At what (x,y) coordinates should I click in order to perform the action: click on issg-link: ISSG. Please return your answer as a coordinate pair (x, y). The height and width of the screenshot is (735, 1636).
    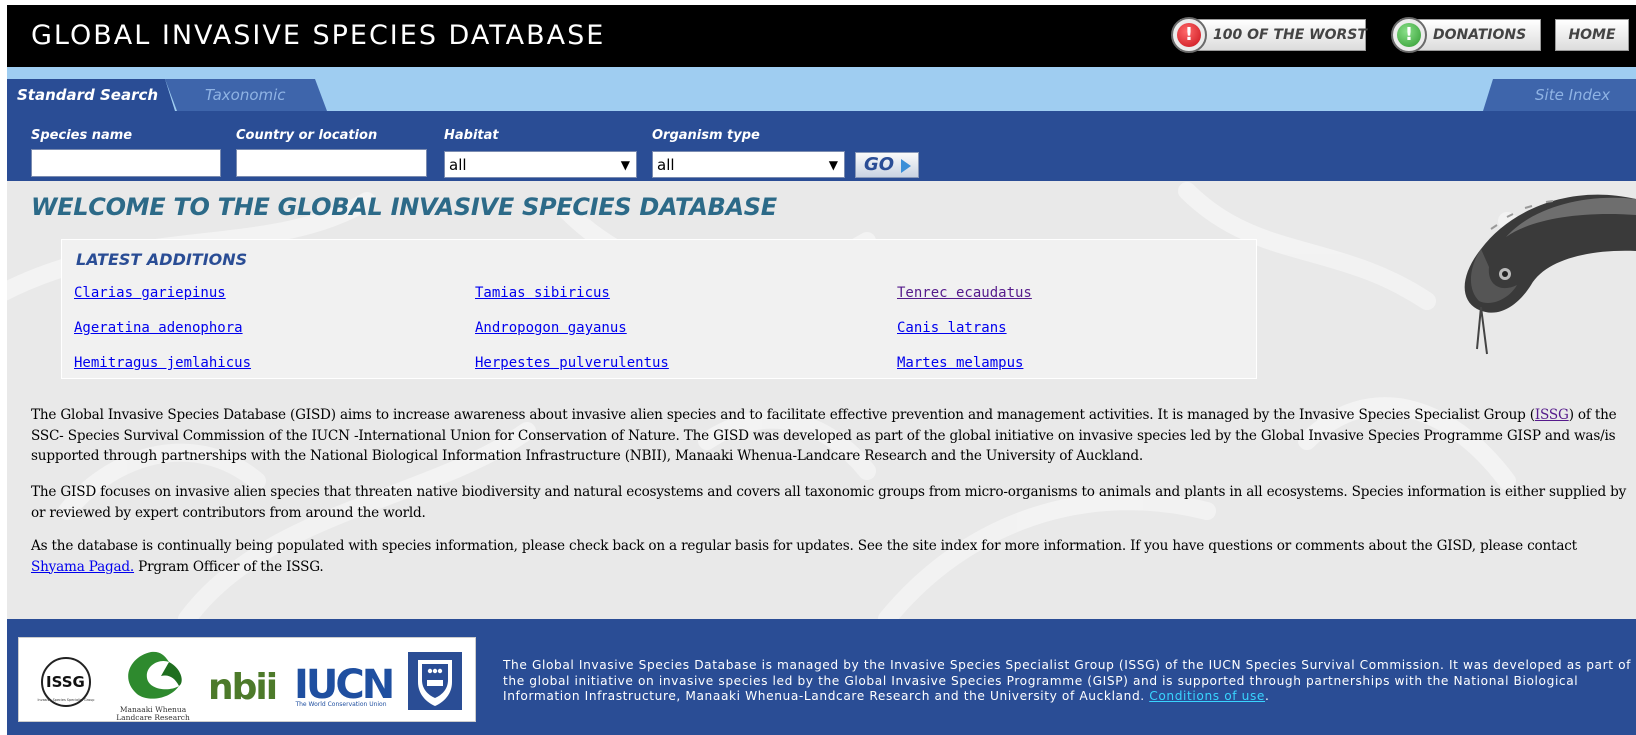
    Looking at the image, I should click on (1552, 415).